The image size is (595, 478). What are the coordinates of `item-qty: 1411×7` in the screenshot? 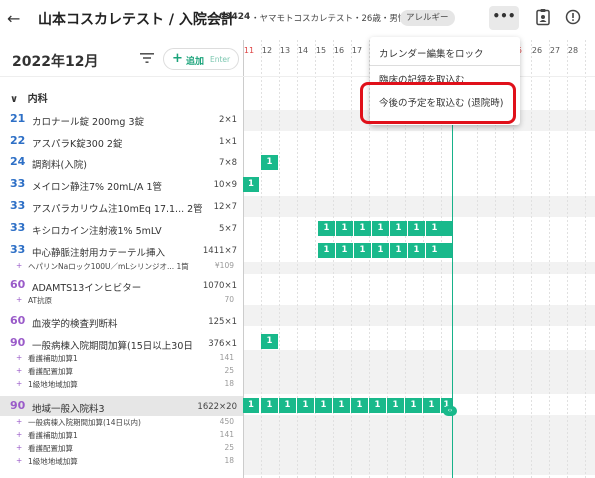 It's located at (219, 251).